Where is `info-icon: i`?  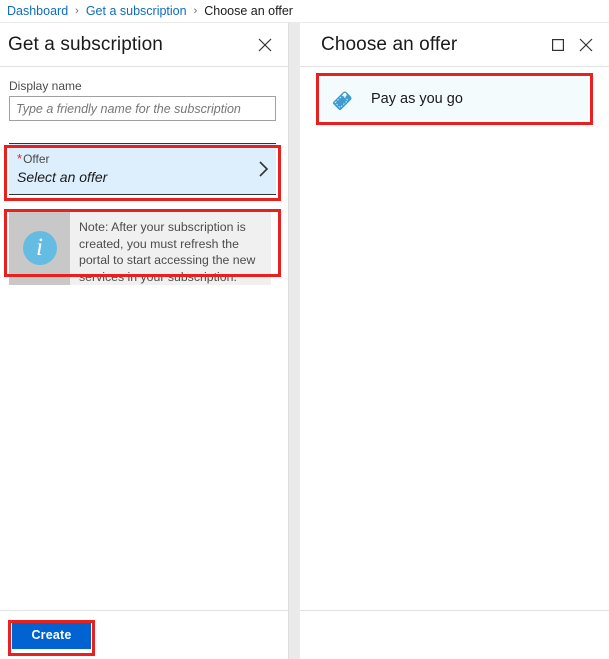
info-icon: i is located at coordinates (39, 248).